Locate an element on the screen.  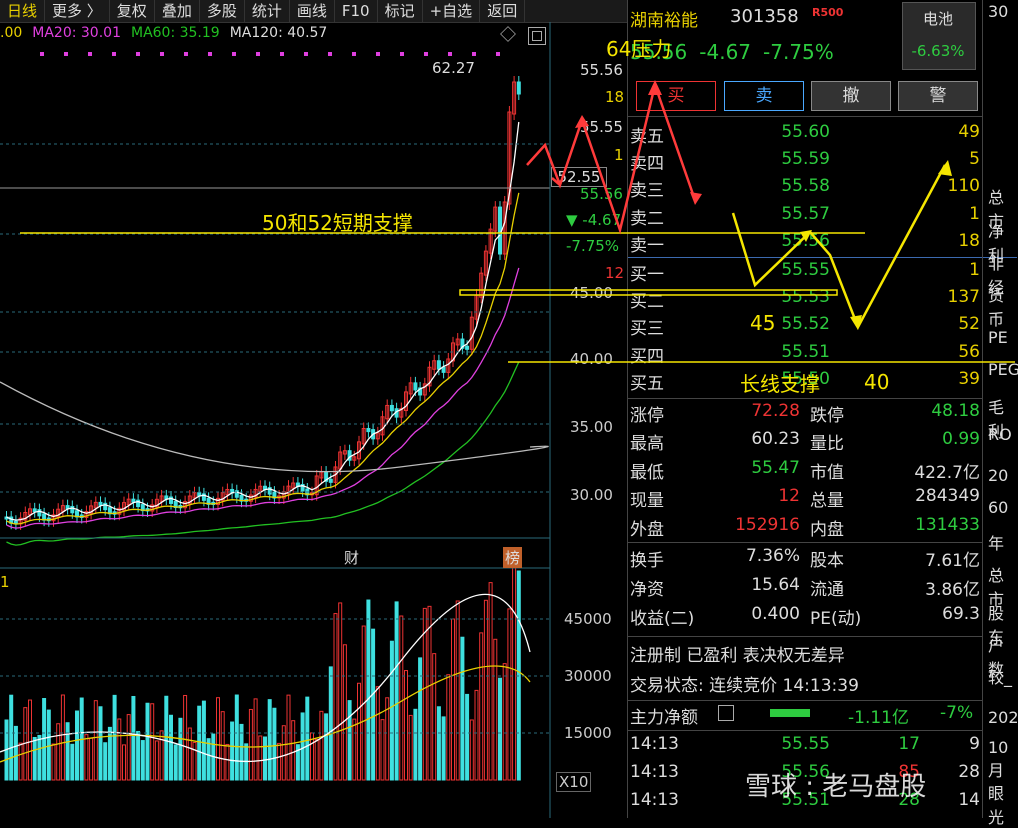
annotation-40: 40 is located at coordinates (877, 382).